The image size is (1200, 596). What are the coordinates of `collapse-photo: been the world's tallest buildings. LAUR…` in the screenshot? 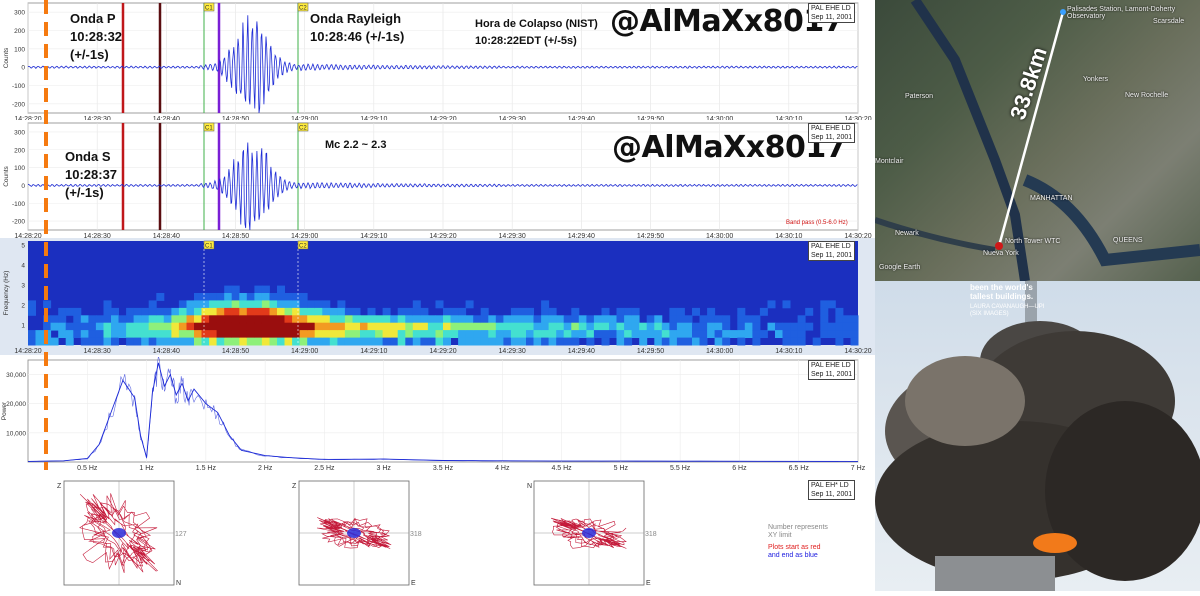 It's located at (1037, 436).